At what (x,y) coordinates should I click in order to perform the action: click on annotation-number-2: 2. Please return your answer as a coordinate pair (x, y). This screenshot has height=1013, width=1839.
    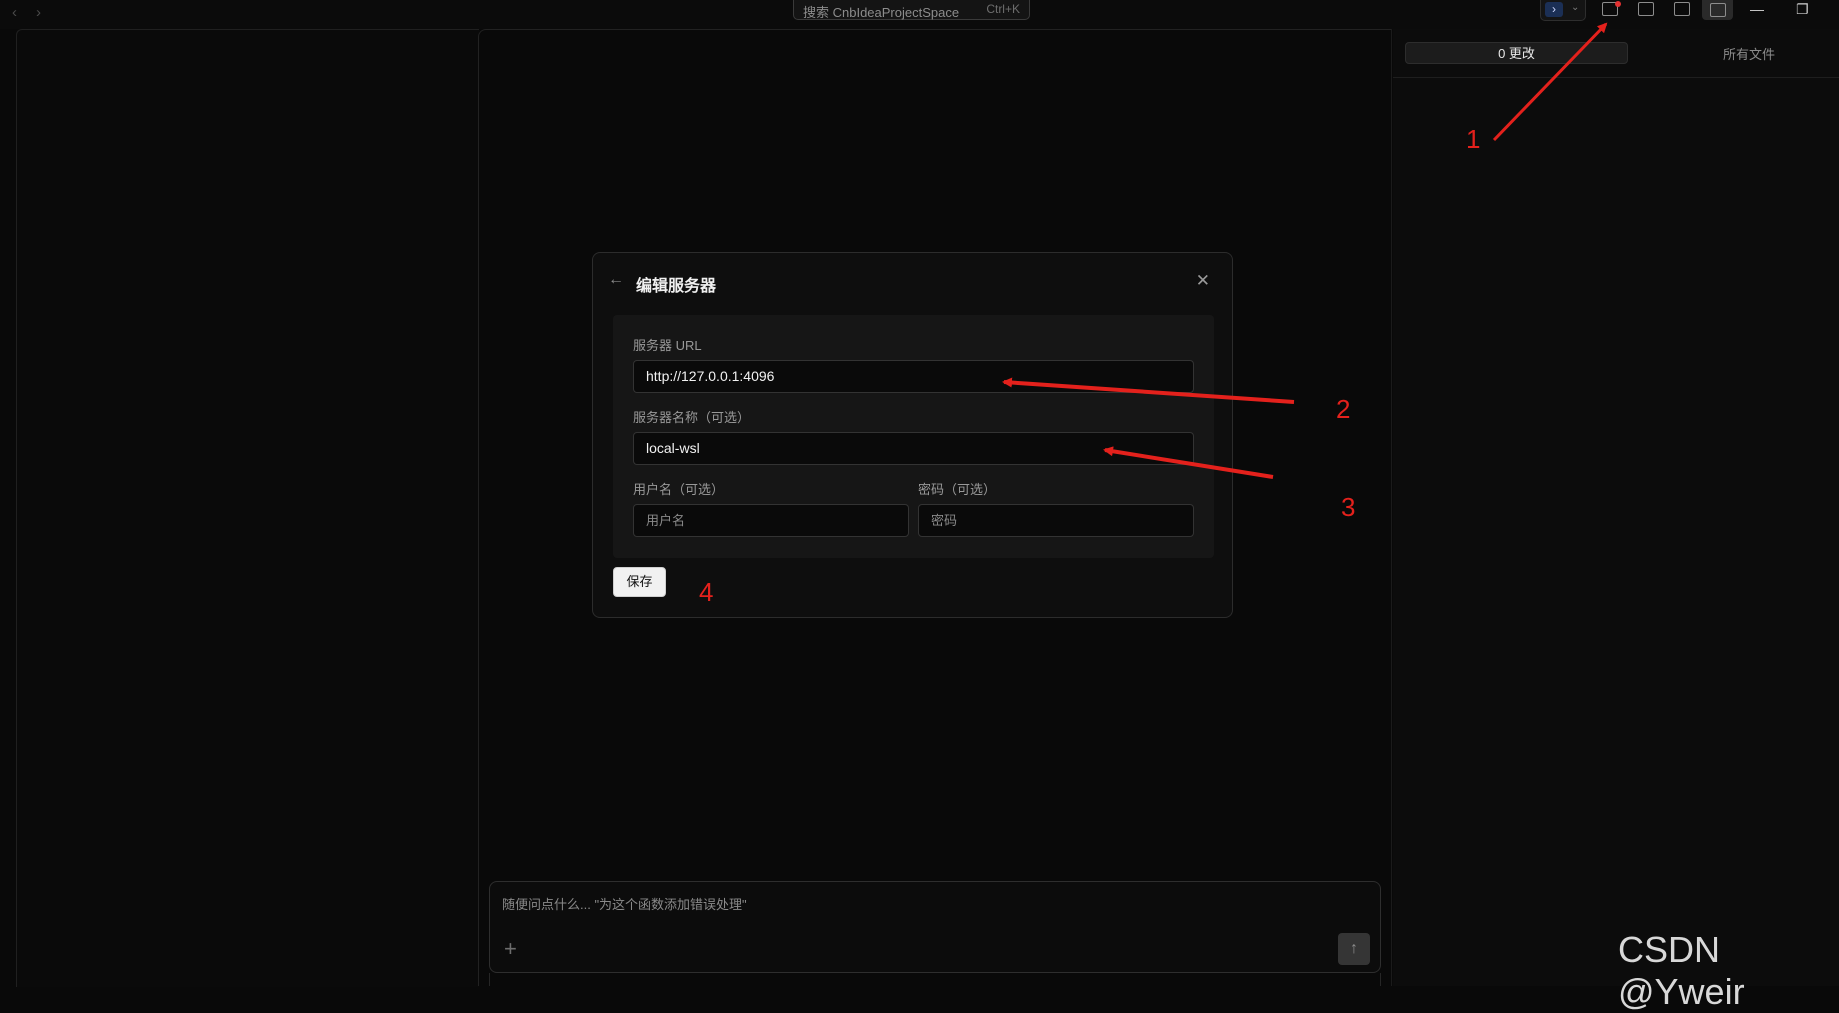
    Looking at the image, I should click on (1343, 409).